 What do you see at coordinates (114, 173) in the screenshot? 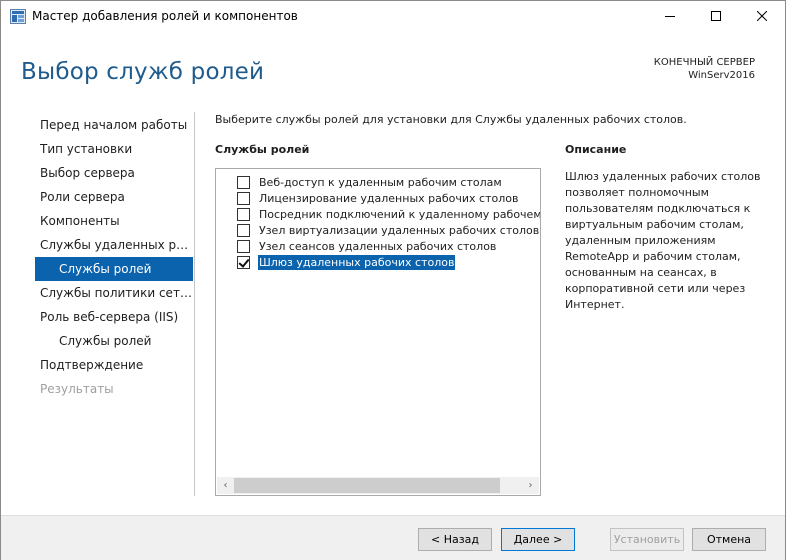
I see `nav-step-2: Выбор сервера` at bounding box center [114, 173].